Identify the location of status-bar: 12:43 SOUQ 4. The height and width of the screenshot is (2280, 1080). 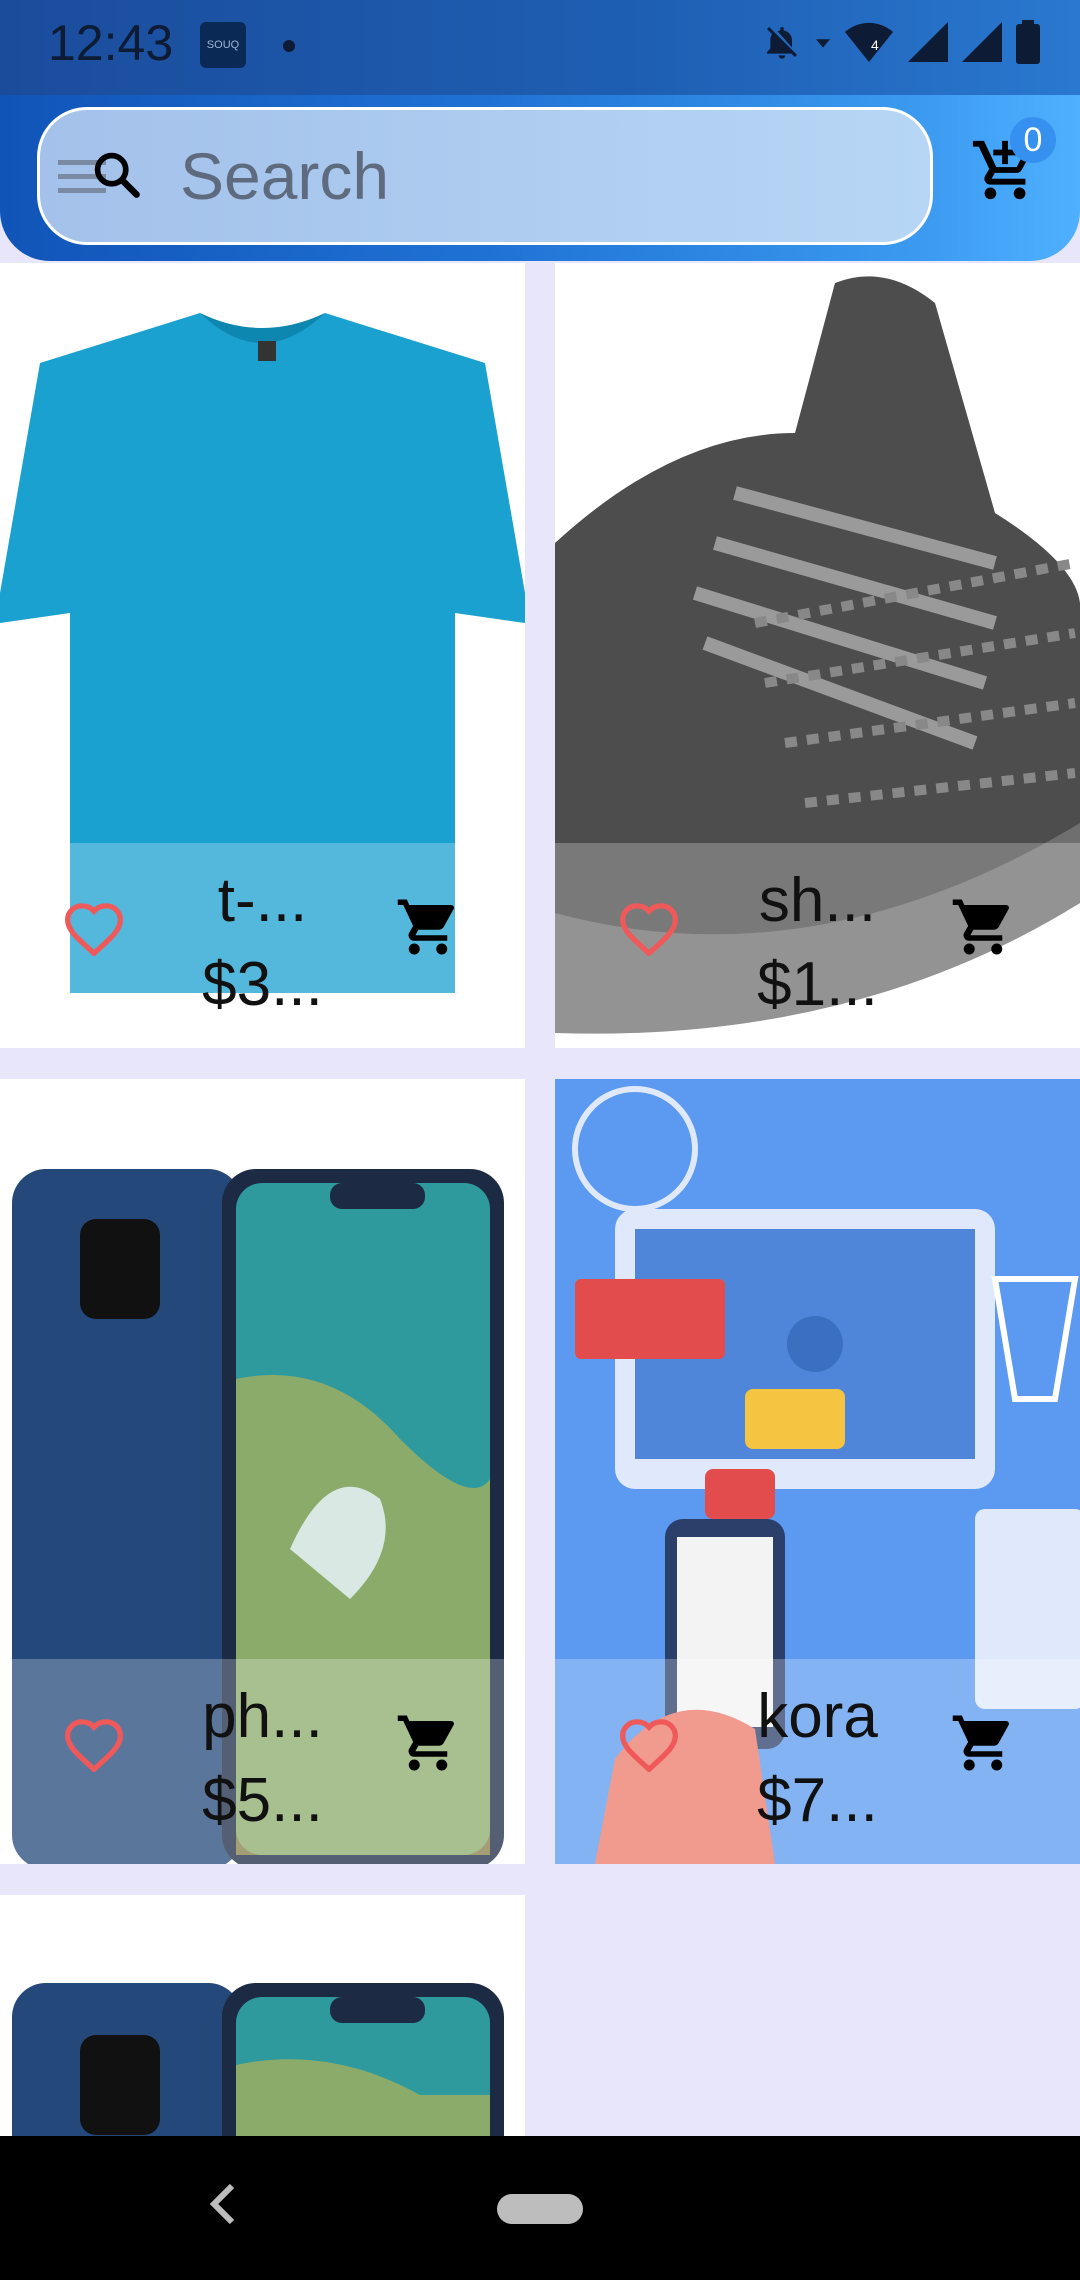
(540, 47).